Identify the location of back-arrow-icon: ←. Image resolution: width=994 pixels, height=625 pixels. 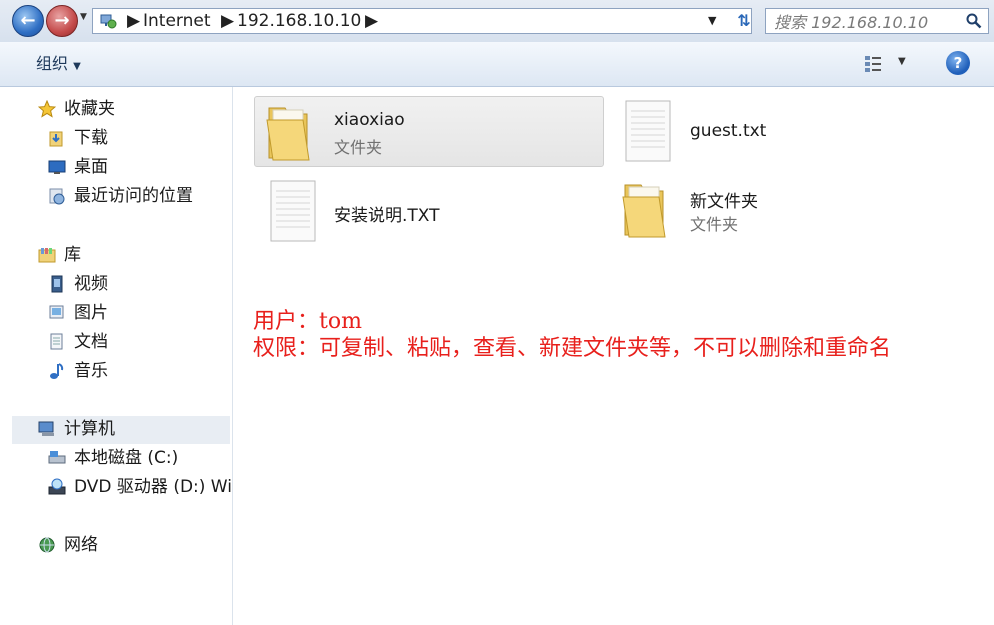
(28, 20).